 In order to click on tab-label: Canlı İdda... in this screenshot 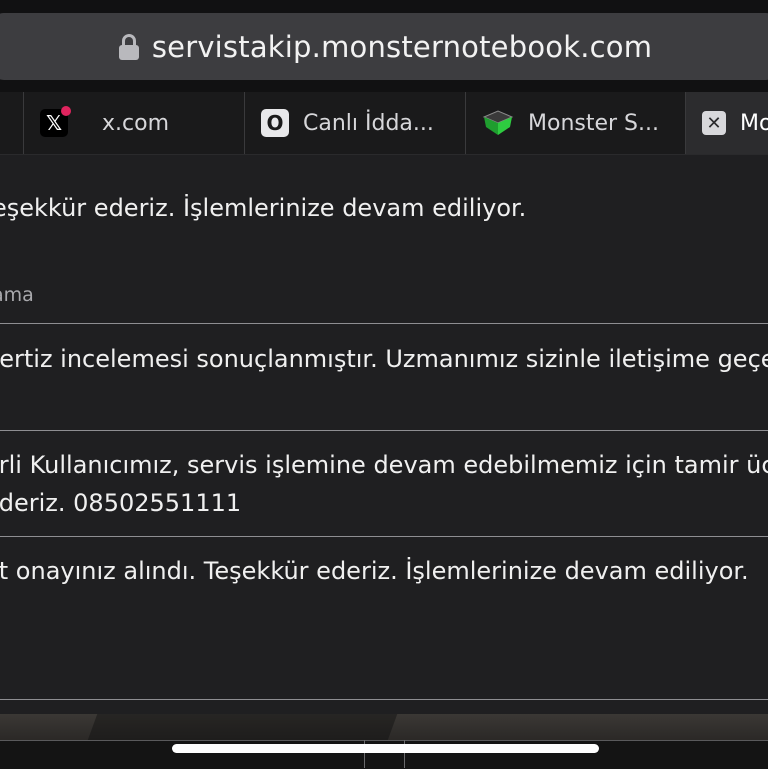, I will do `click(368, 123)`.